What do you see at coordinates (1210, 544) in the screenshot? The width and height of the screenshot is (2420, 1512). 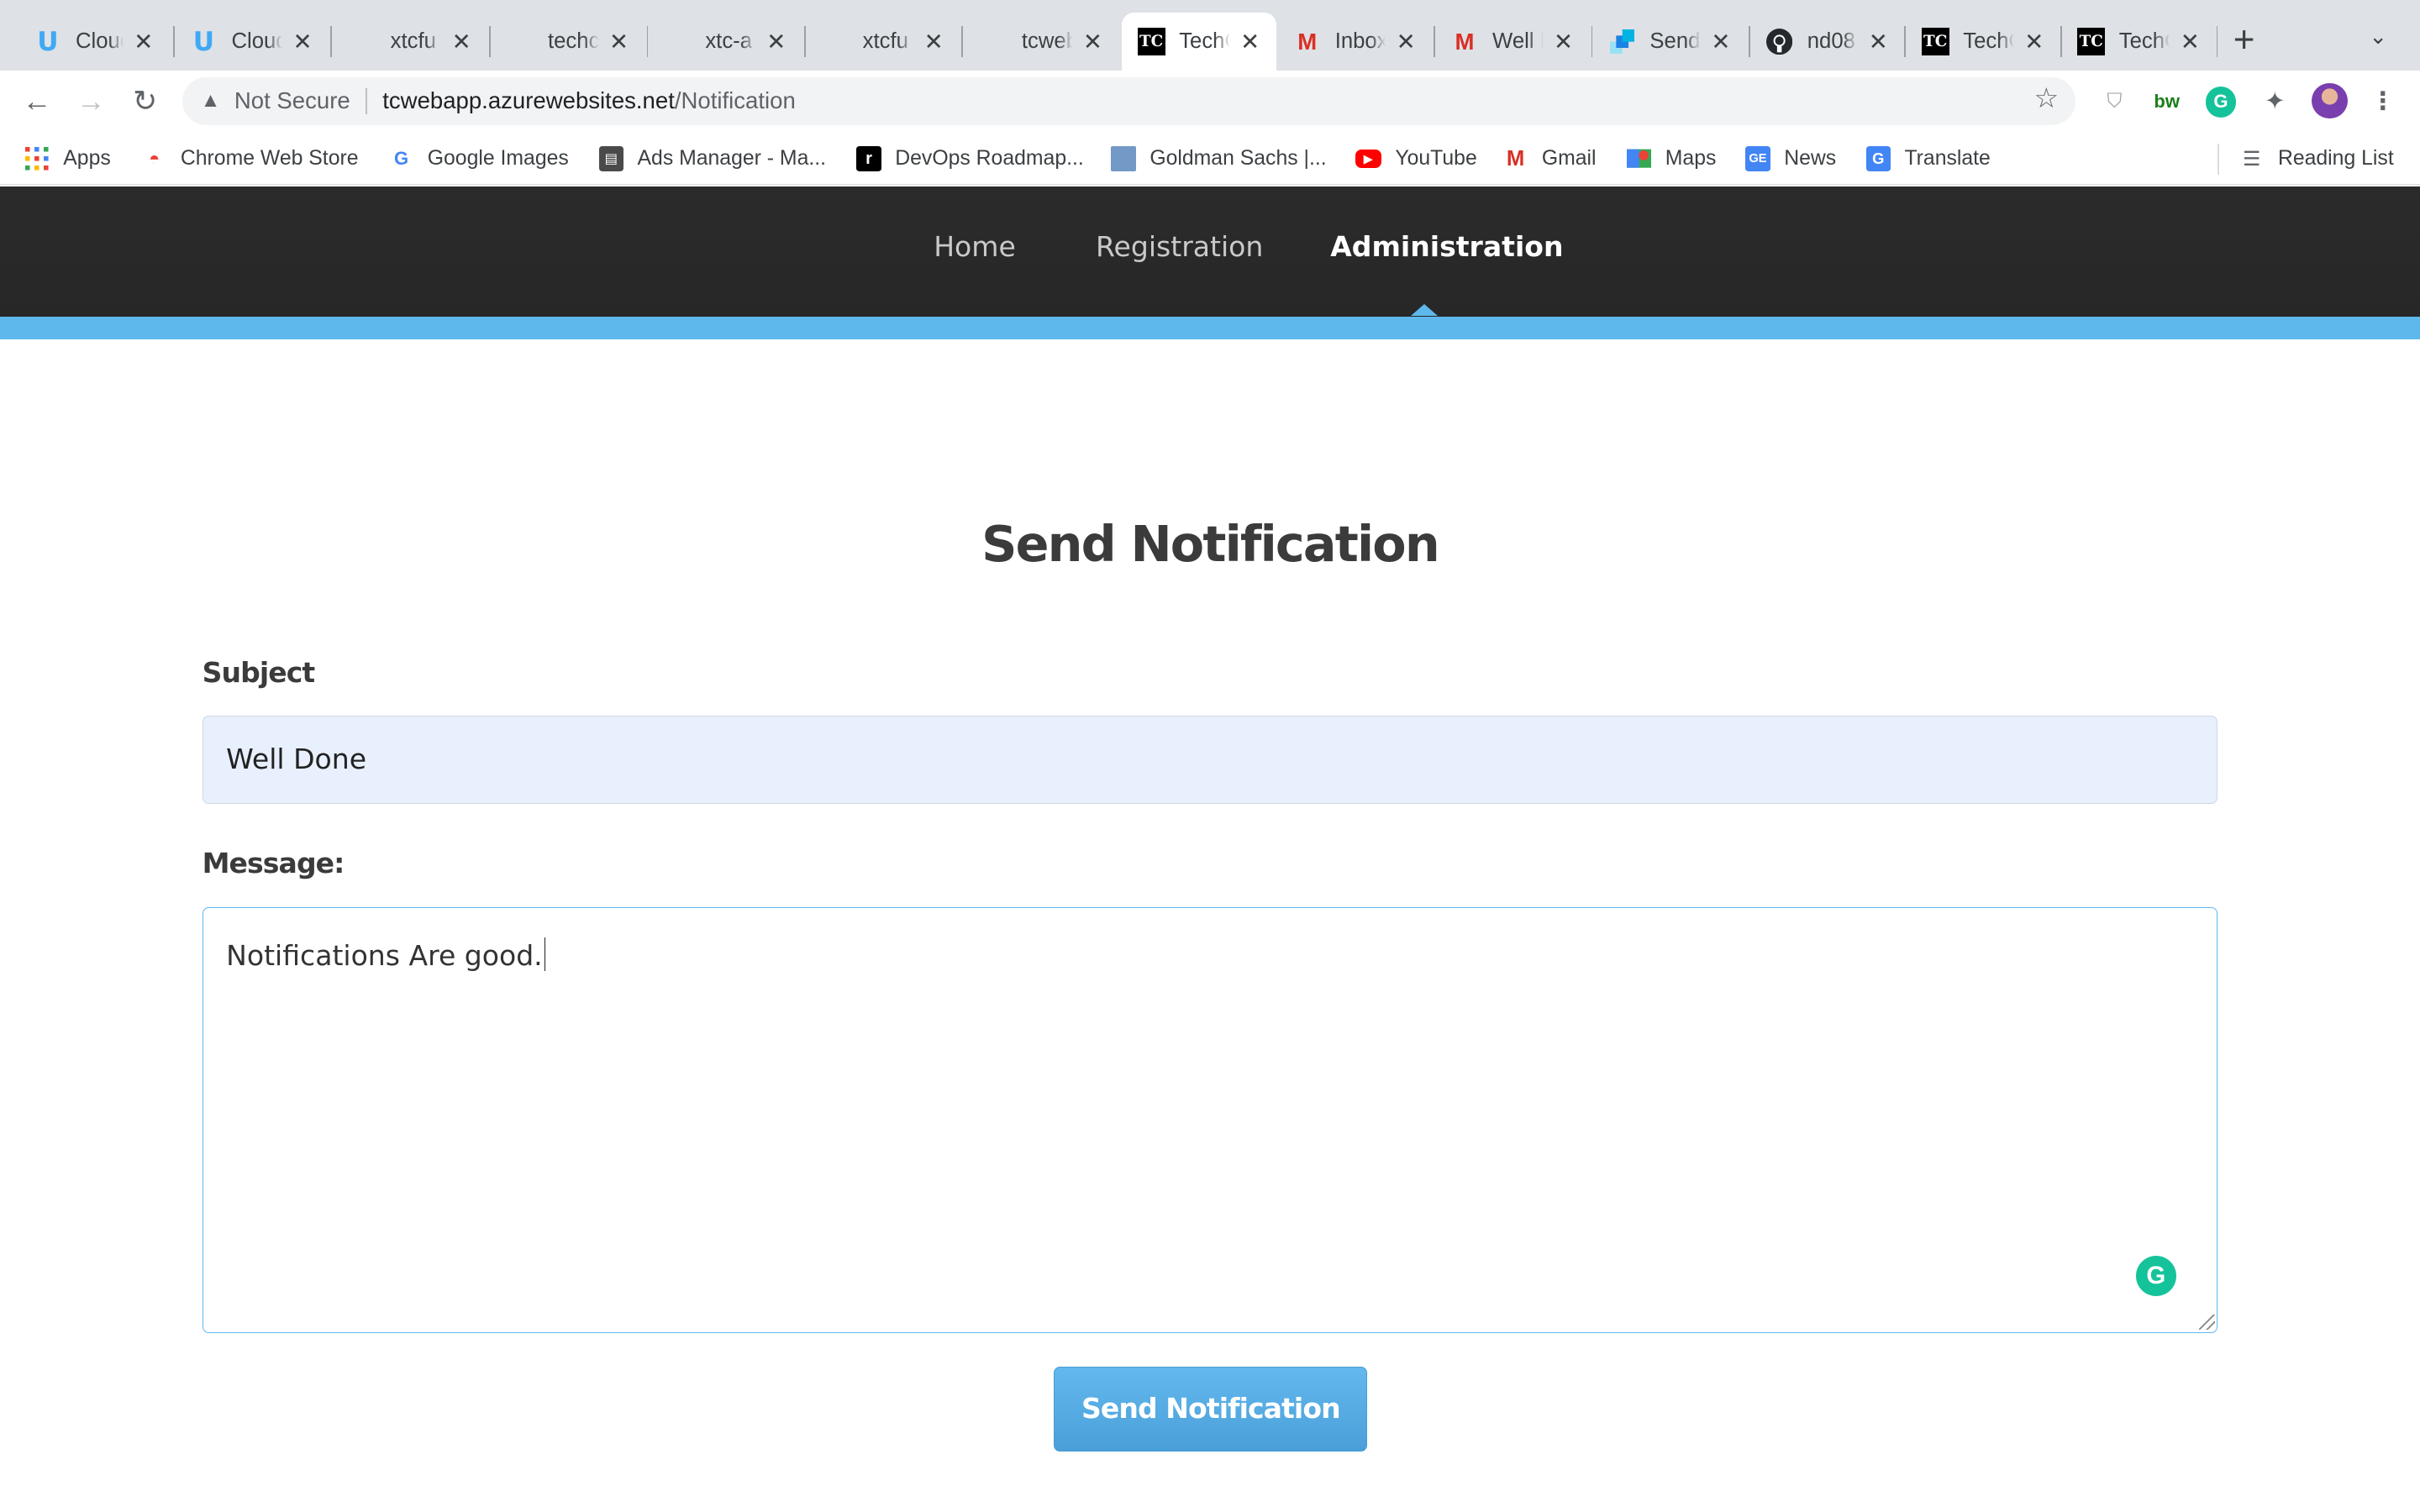 I see `page-title: Send Notification` at bounding box center [1210, 544].